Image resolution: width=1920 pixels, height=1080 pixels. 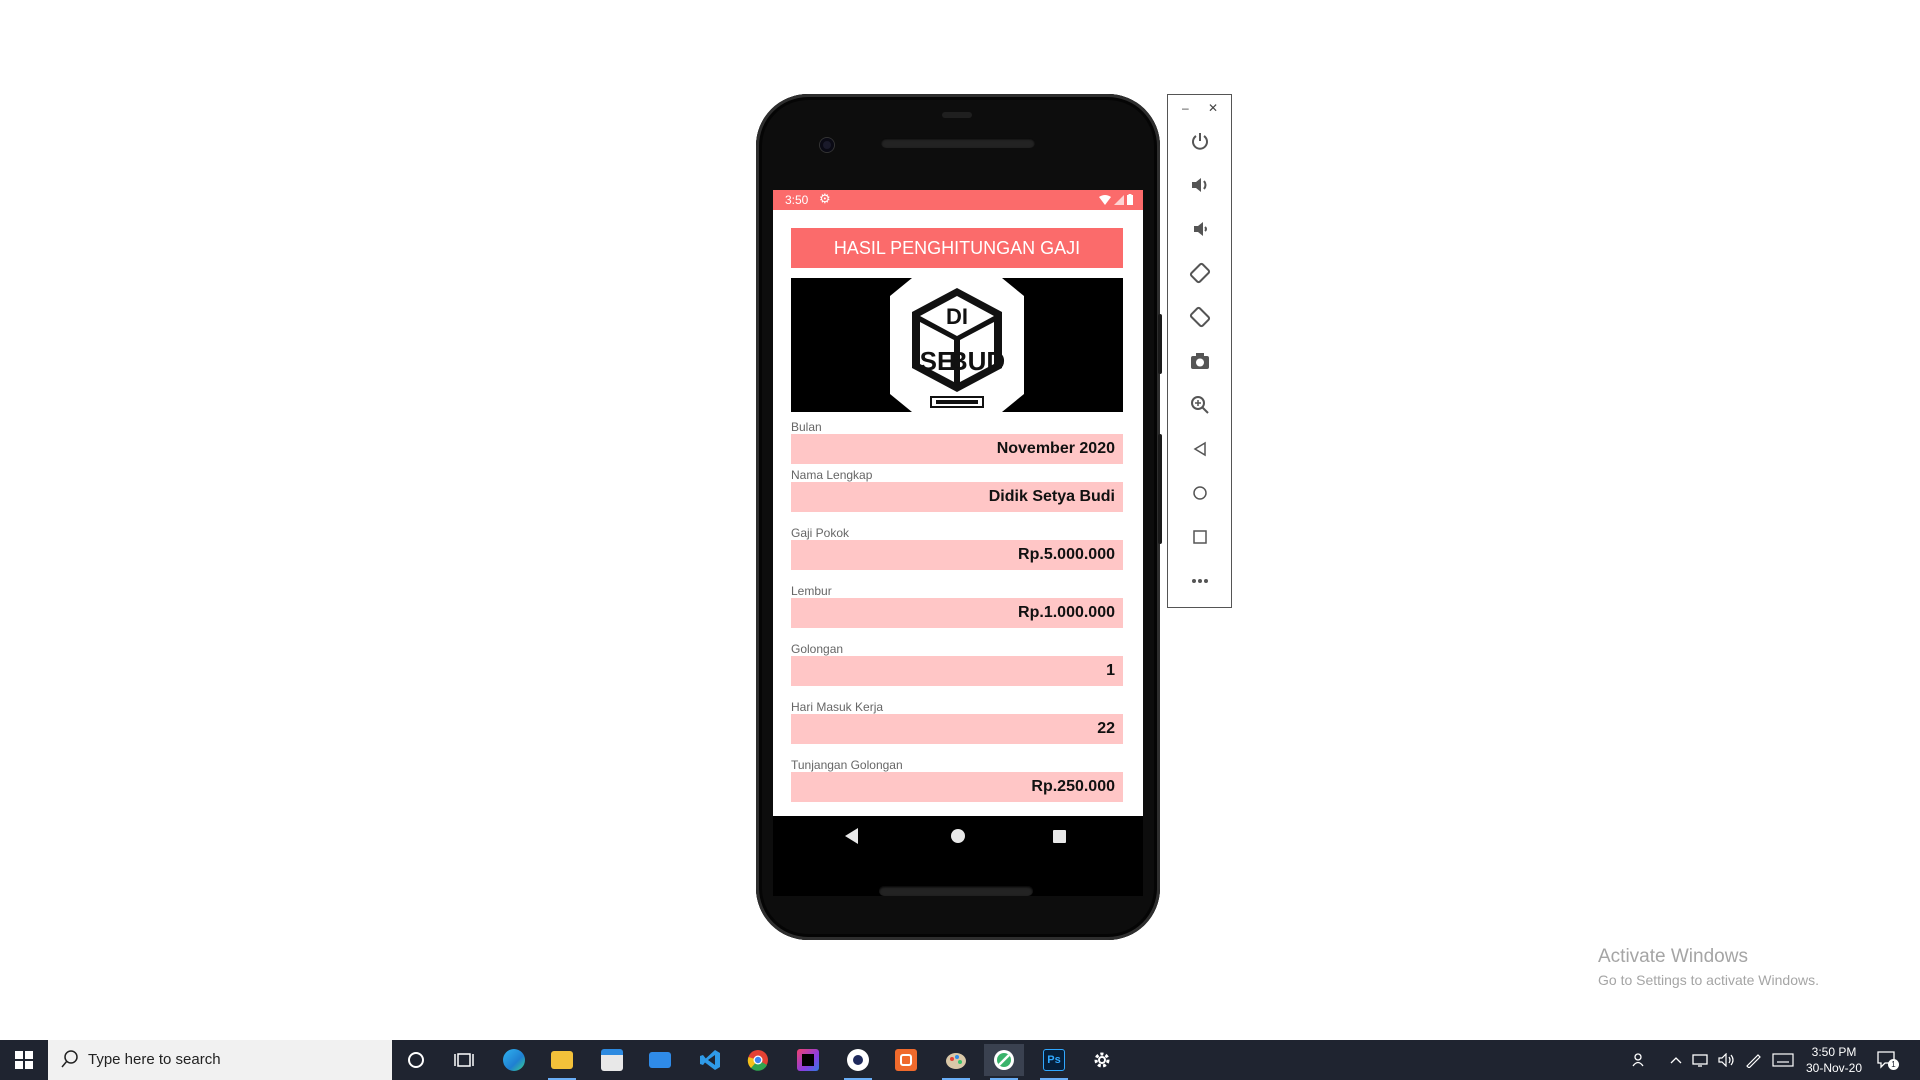 I want to click on android-nav-bar, so click(x=958, y=856).